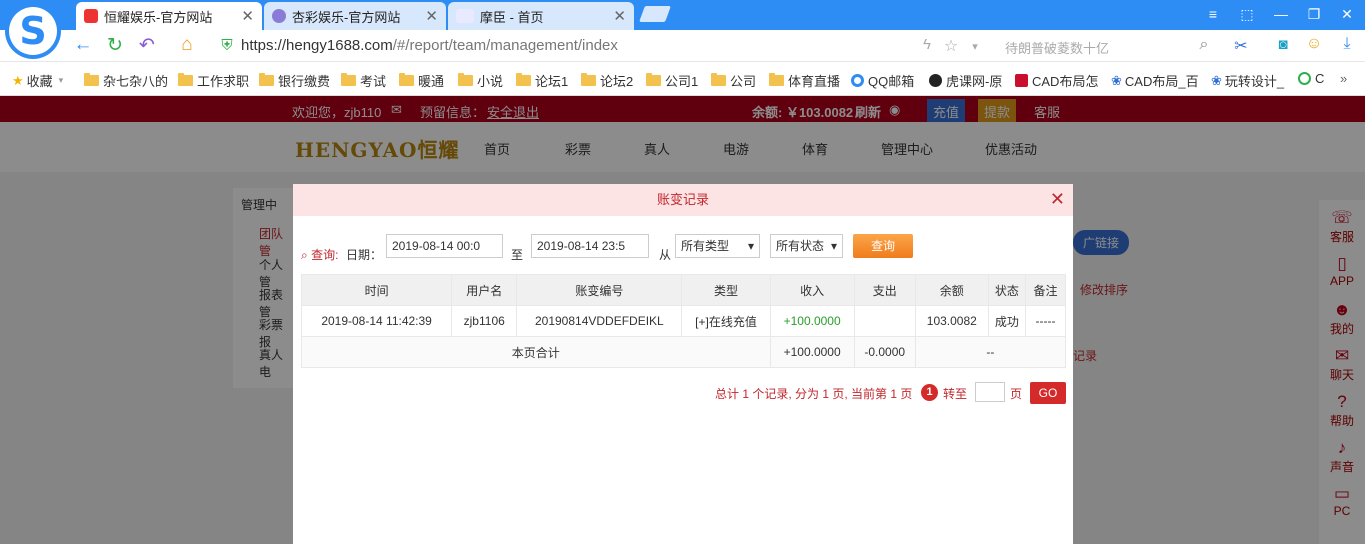 The width and height of the screenshot is (1365, 544). I want to click on bookmark-folder: 考试, so click(363, 80).